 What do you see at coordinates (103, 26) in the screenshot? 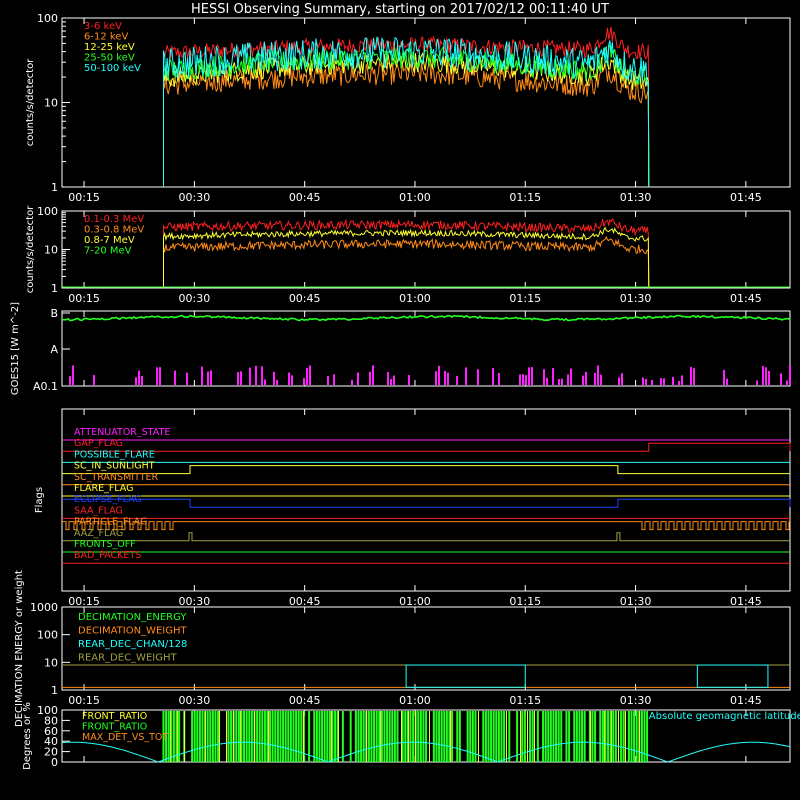
I see `legend-entry: 3-6 keV` at bounding box center [103, 26].